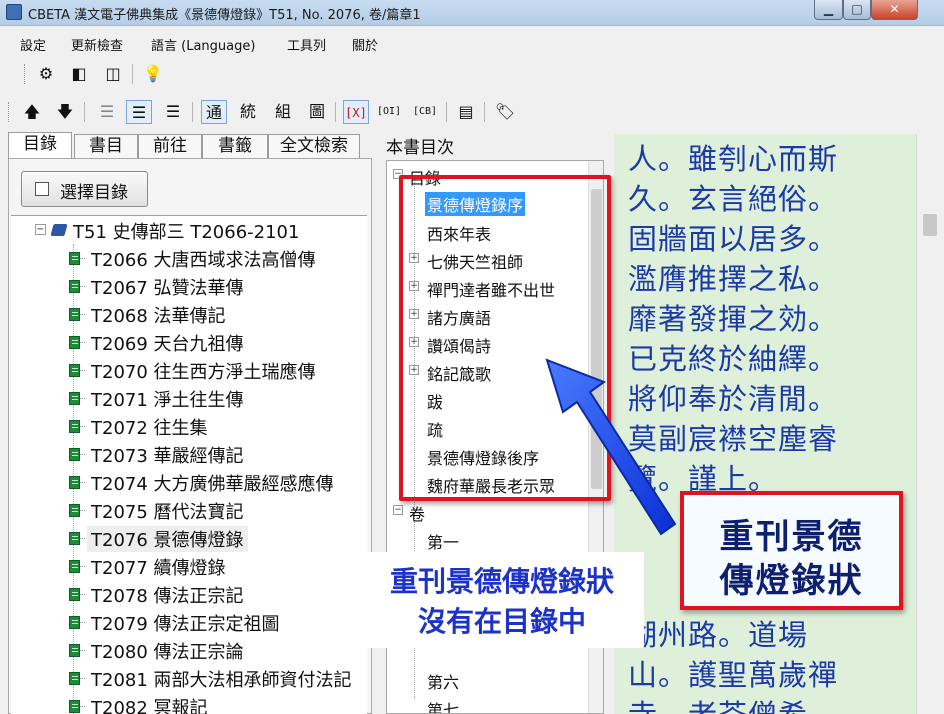 Image resolution: width=944 pixels, height=714 pixels. I want to click on toc-juan-item: 第一, so click(492, 539).